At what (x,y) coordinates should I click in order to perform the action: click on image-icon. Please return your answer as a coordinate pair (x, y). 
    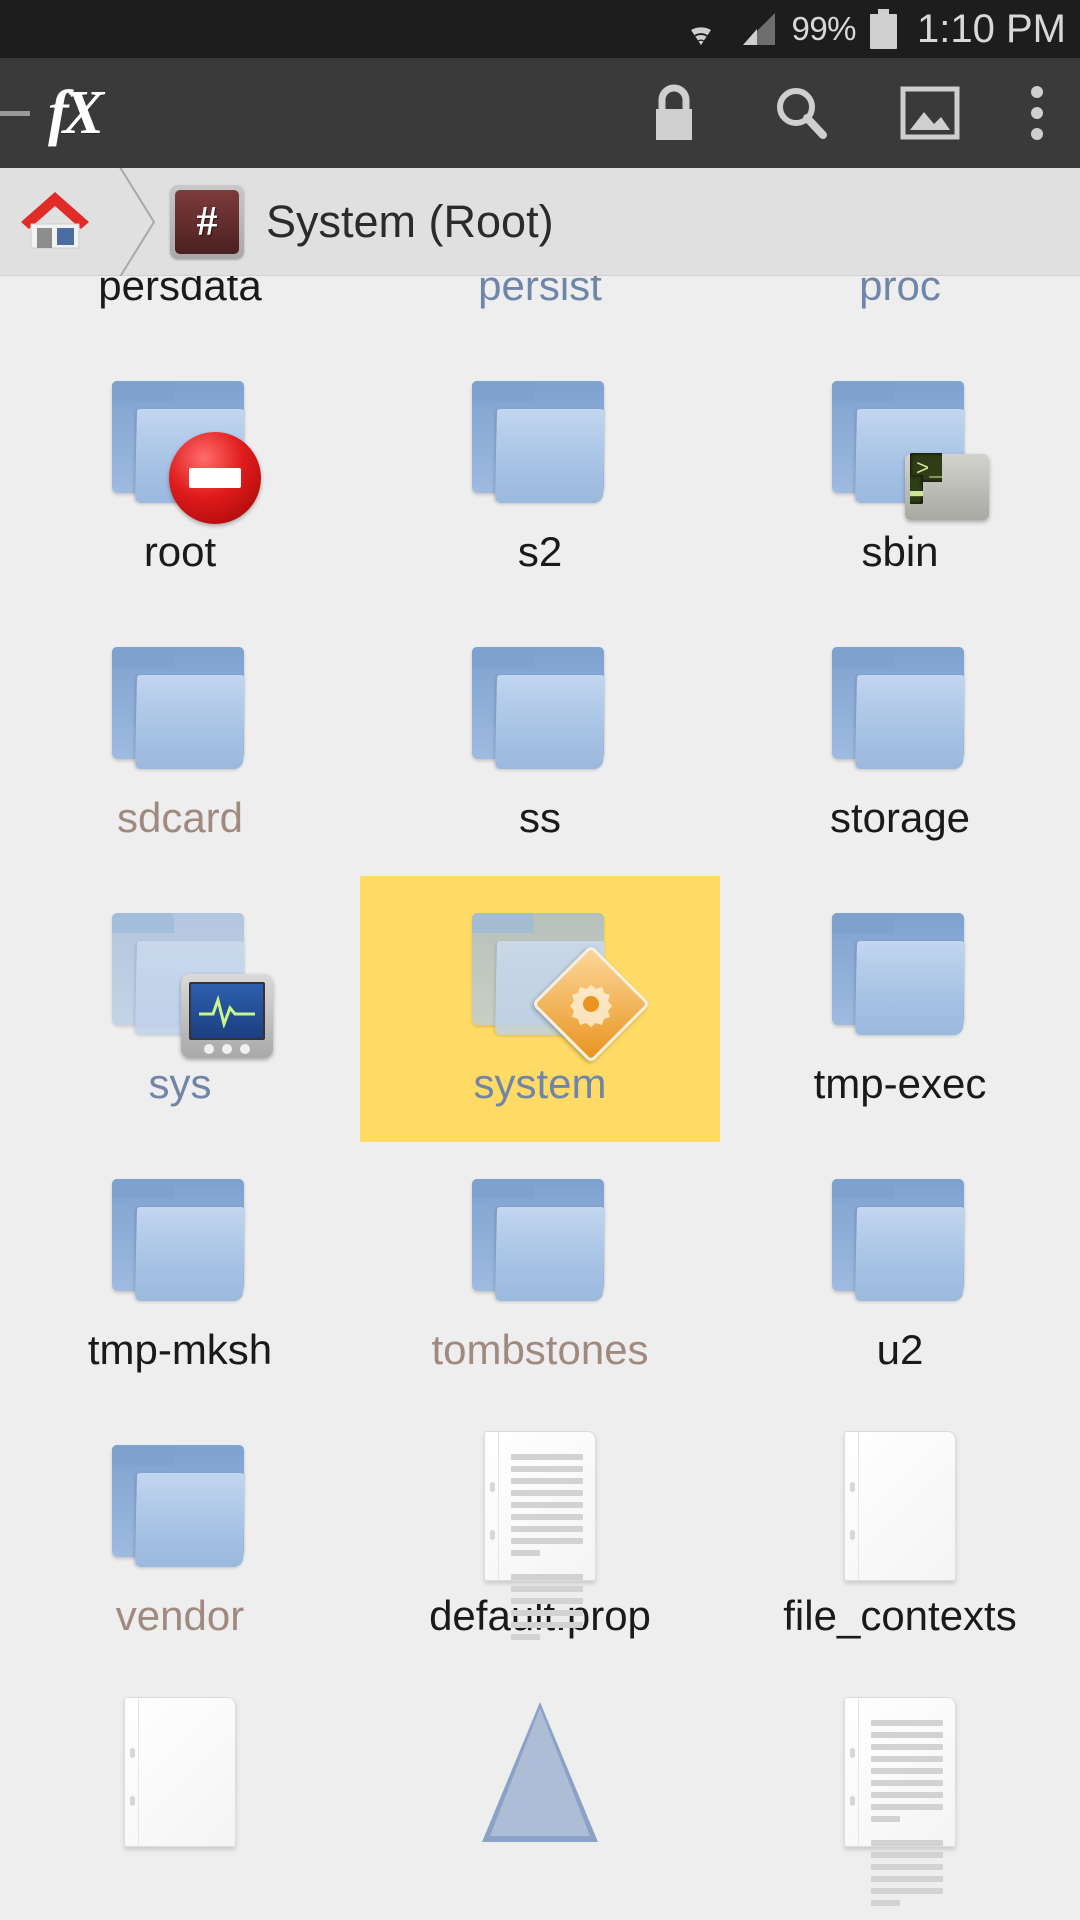
    Looking at the image, I should click on (930, 113).